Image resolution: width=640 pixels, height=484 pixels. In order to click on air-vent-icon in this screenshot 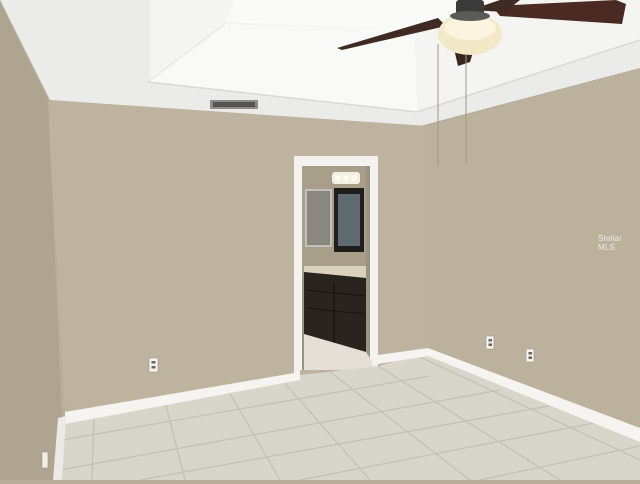, I will do `click(234, 104)`.